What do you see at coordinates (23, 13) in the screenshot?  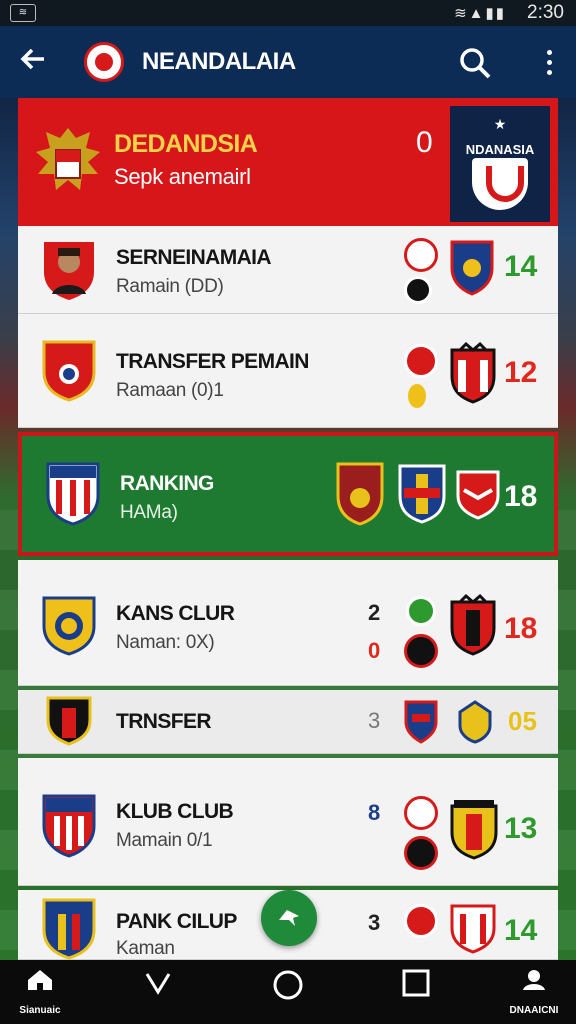 I see `notification-icon: ≋` at bounding box center [23, 13].